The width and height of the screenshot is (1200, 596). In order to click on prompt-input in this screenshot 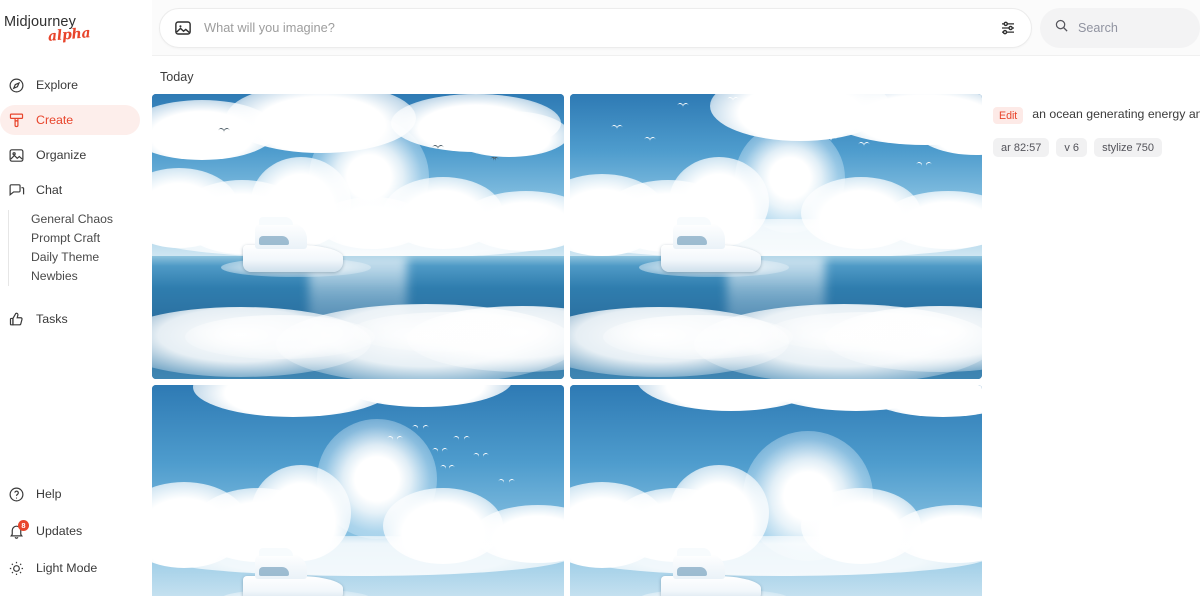, I will do `click(593, 27)`.